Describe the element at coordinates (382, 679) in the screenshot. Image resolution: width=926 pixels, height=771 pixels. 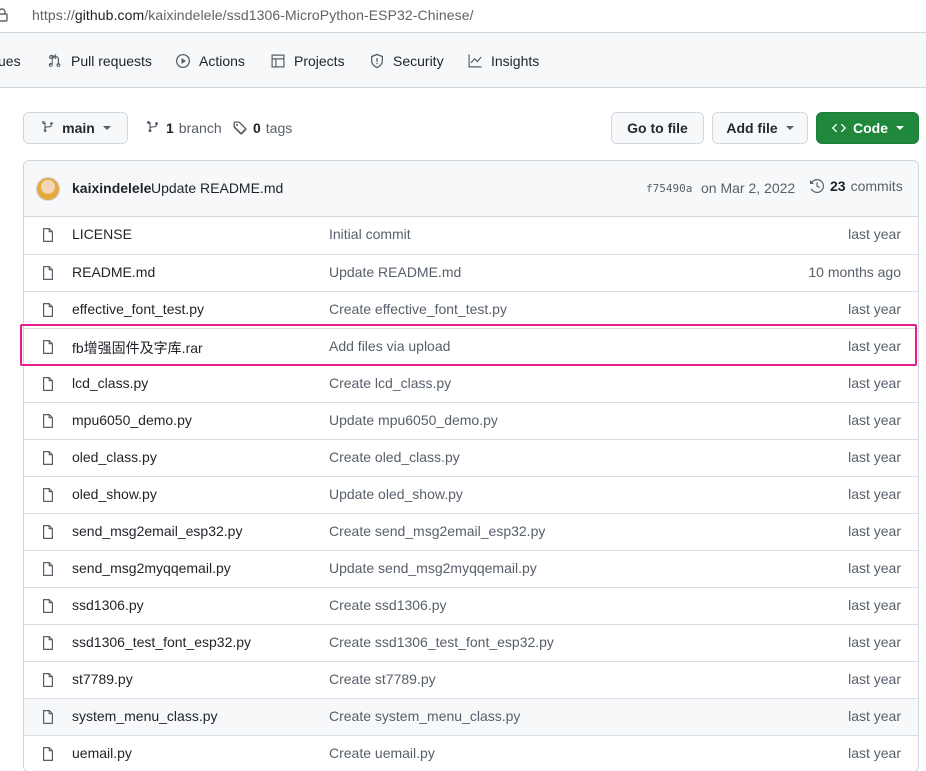
I see `file-commit-message-link: Create st7789.py` at that location.